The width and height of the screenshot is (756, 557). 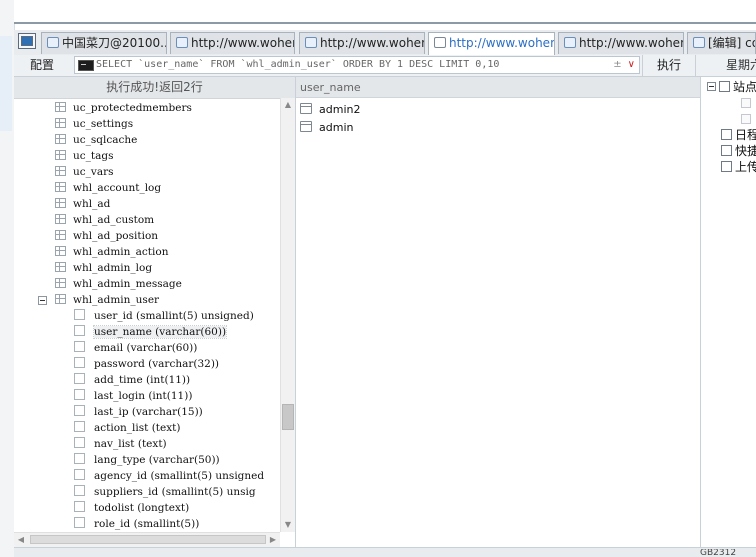 I want to click on tree-table-item: whl_ad, so click(x=82, y=204).